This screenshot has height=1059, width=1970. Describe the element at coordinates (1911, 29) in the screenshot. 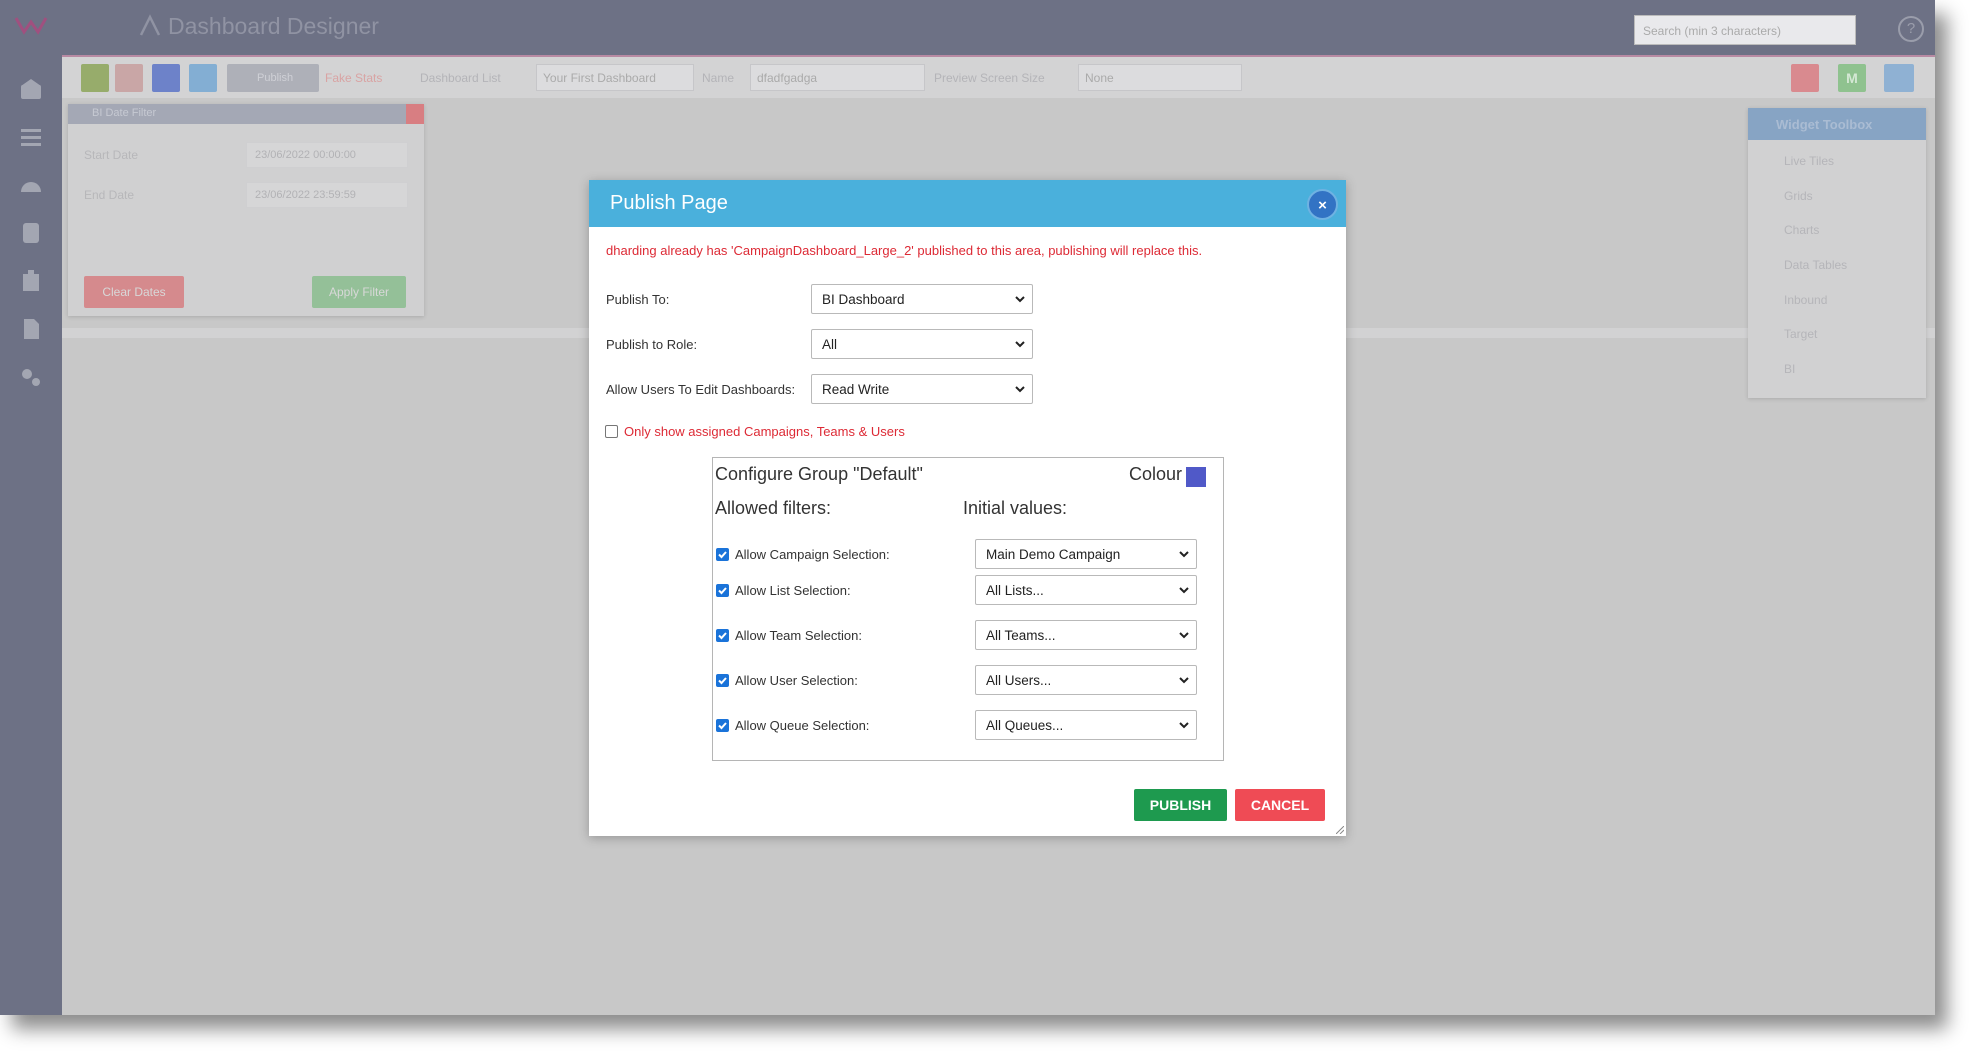

I see `help-icon: ?` at that location.